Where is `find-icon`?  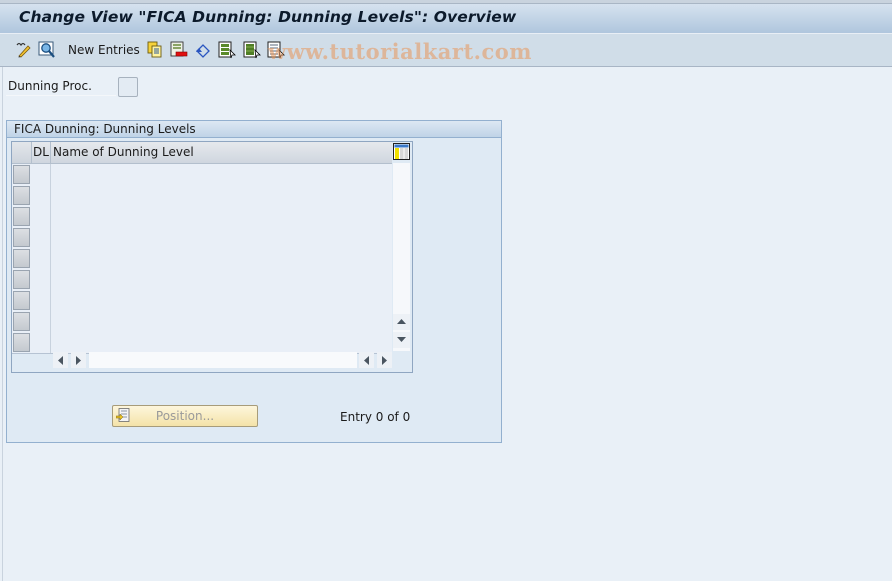 find-icon is located at coordinates (47, 50).